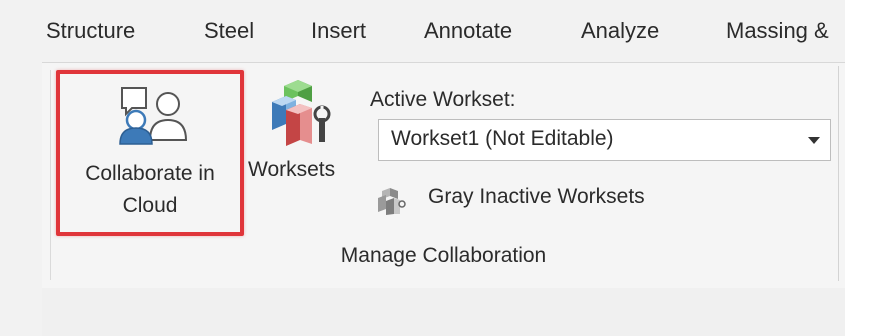 The height and width of the screenshot is (336, 887). I want to click on chevron-down-icon, so click(814, 140).